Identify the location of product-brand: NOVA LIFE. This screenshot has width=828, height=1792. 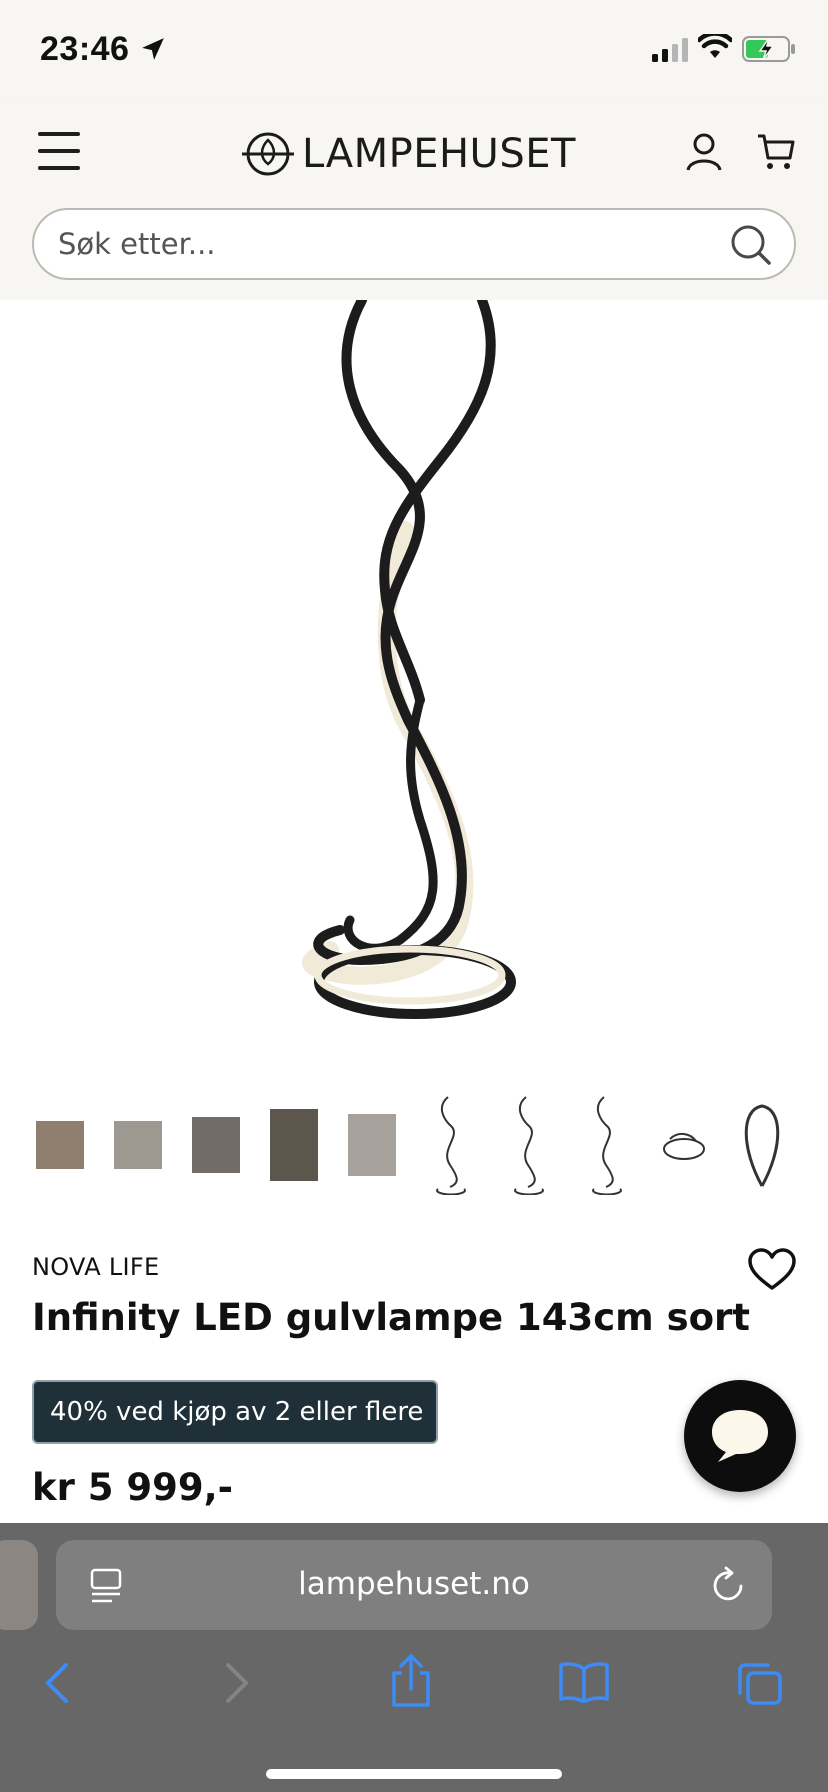
(95, 1267).